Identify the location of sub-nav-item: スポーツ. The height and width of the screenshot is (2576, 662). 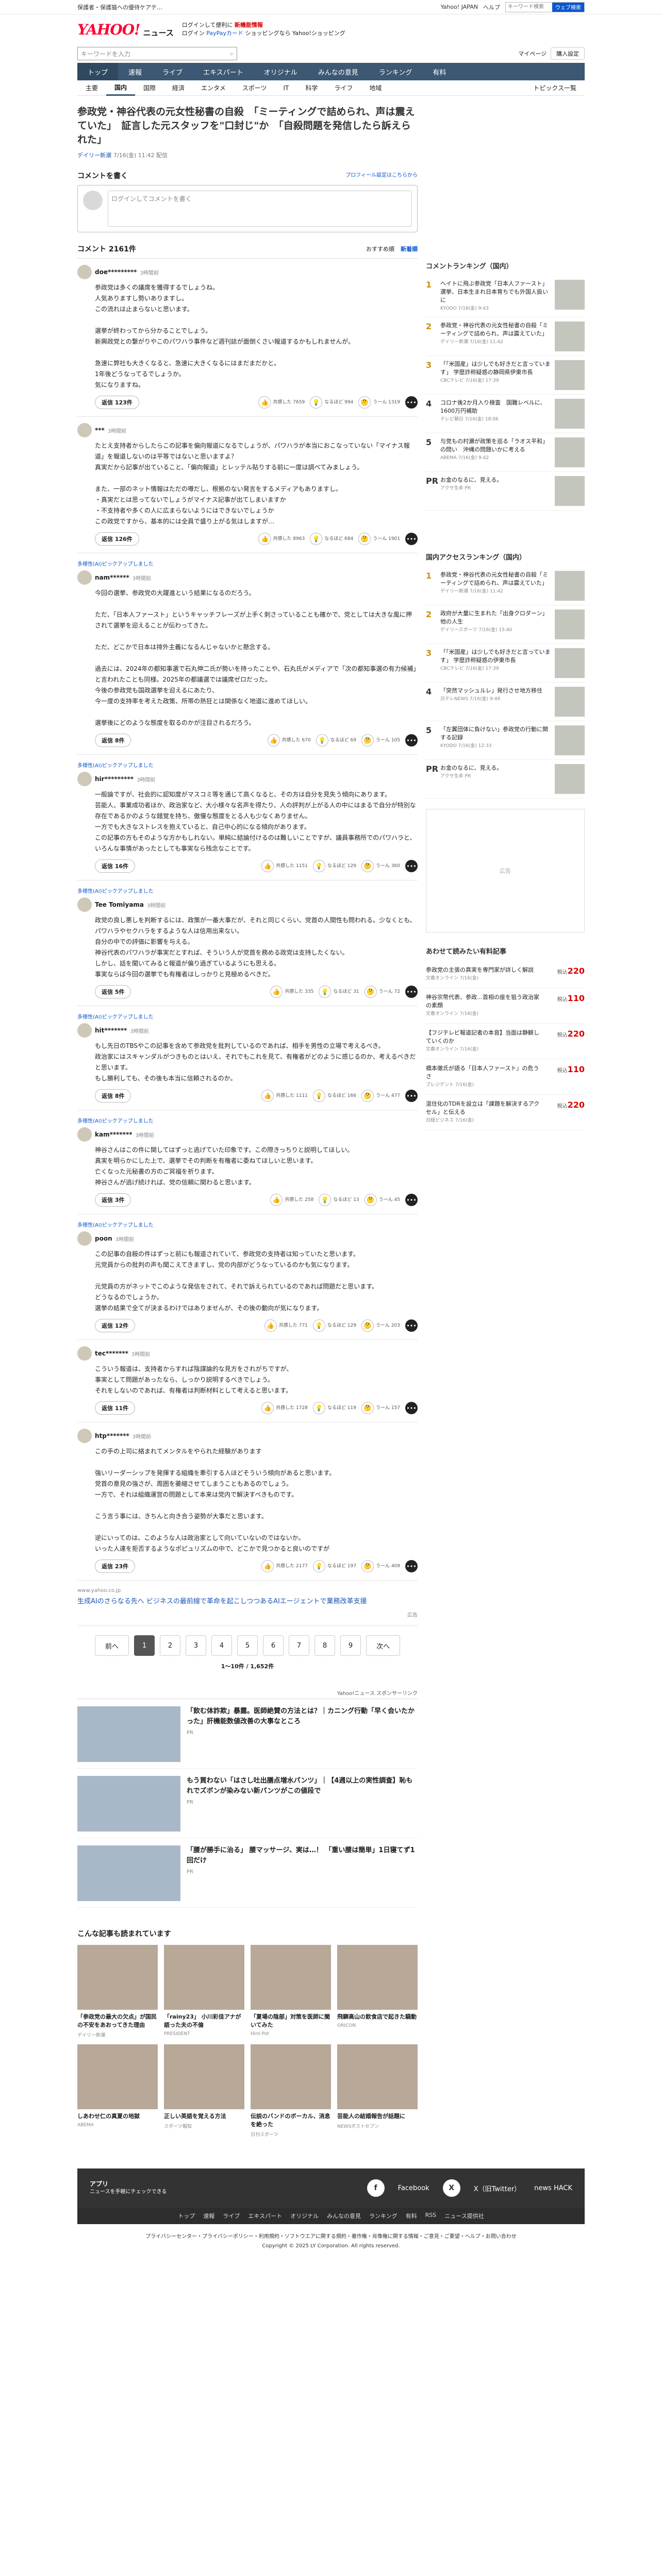
(254, 88).